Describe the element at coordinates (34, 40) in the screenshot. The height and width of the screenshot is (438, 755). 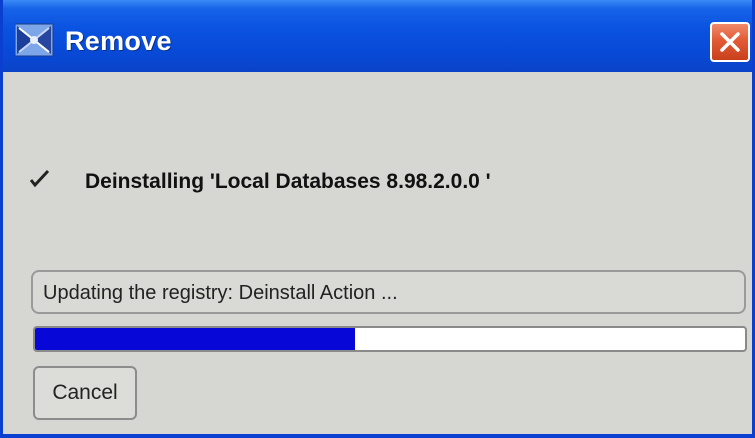
I see `installer-icon` at that location.